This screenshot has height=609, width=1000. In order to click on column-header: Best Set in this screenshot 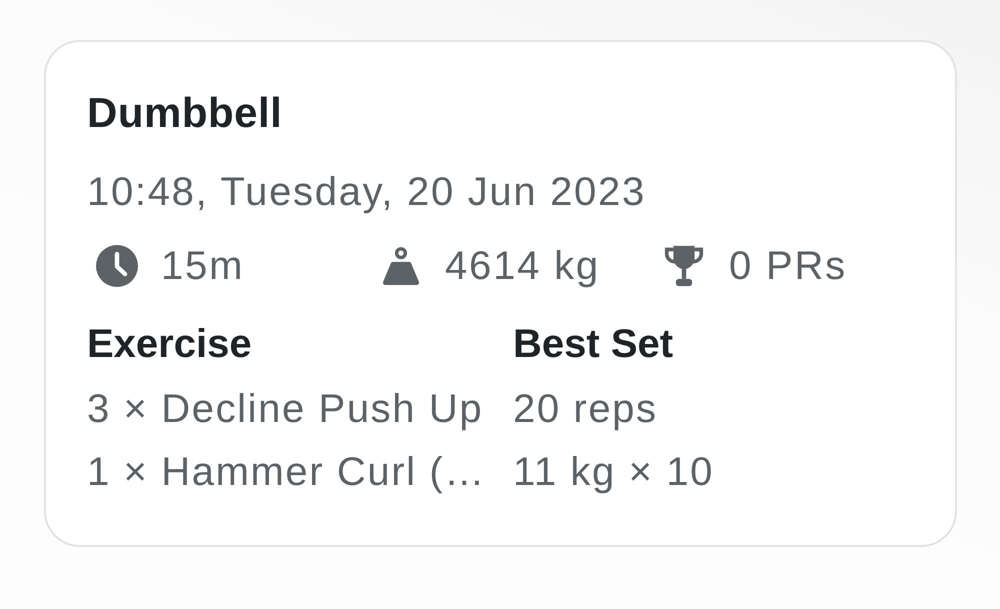, I will do `click(593, 344)`.